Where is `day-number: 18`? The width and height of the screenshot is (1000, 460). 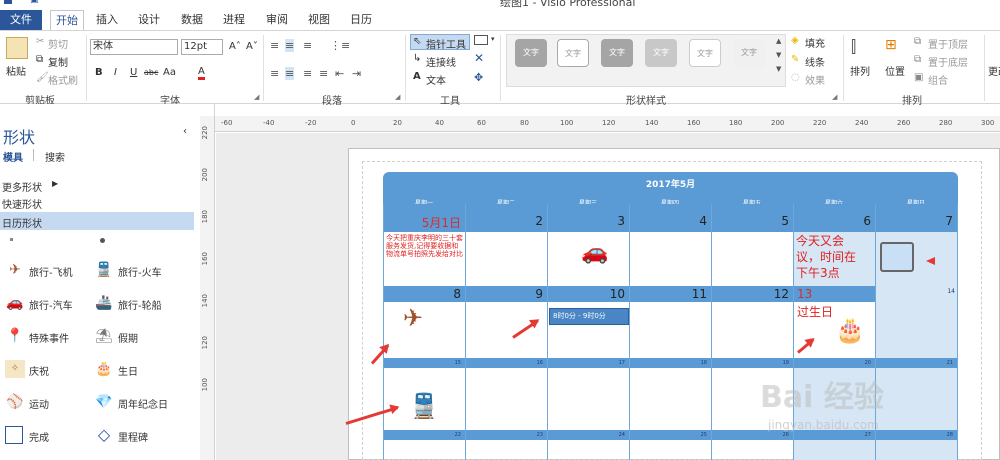
day-number: 18 is located at coordinates (703, 363).